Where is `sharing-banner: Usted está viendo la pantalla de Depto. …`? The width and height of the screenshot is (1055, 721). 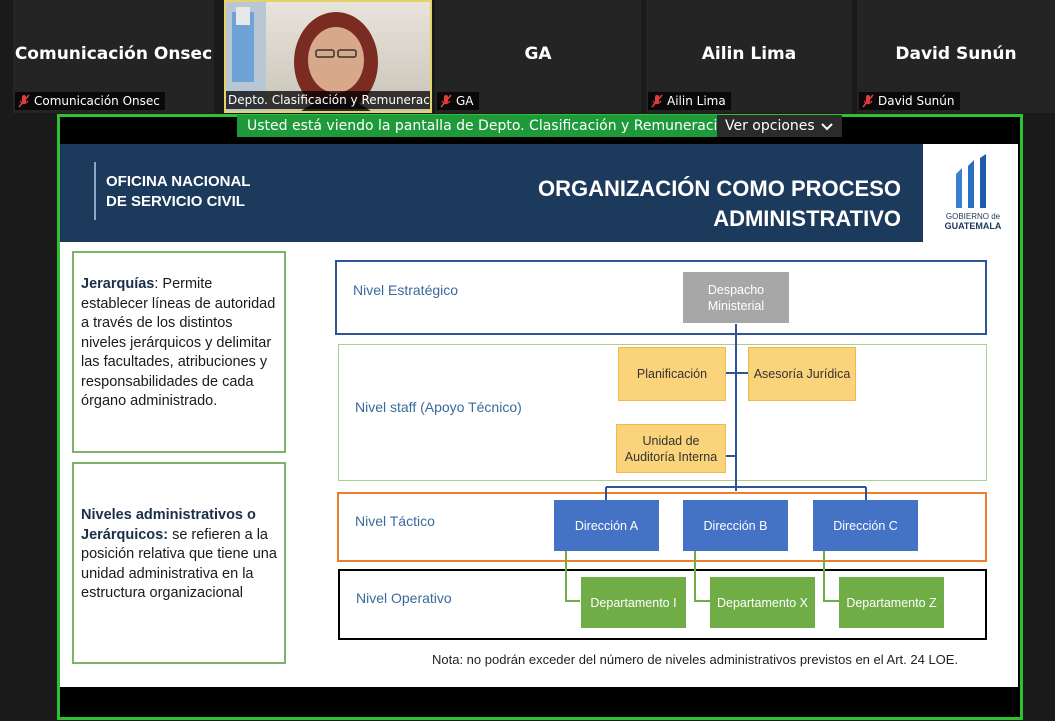
sharing-banner: Usted está viendo la pantalla de Depto. … is located at coordinates (482, 126).